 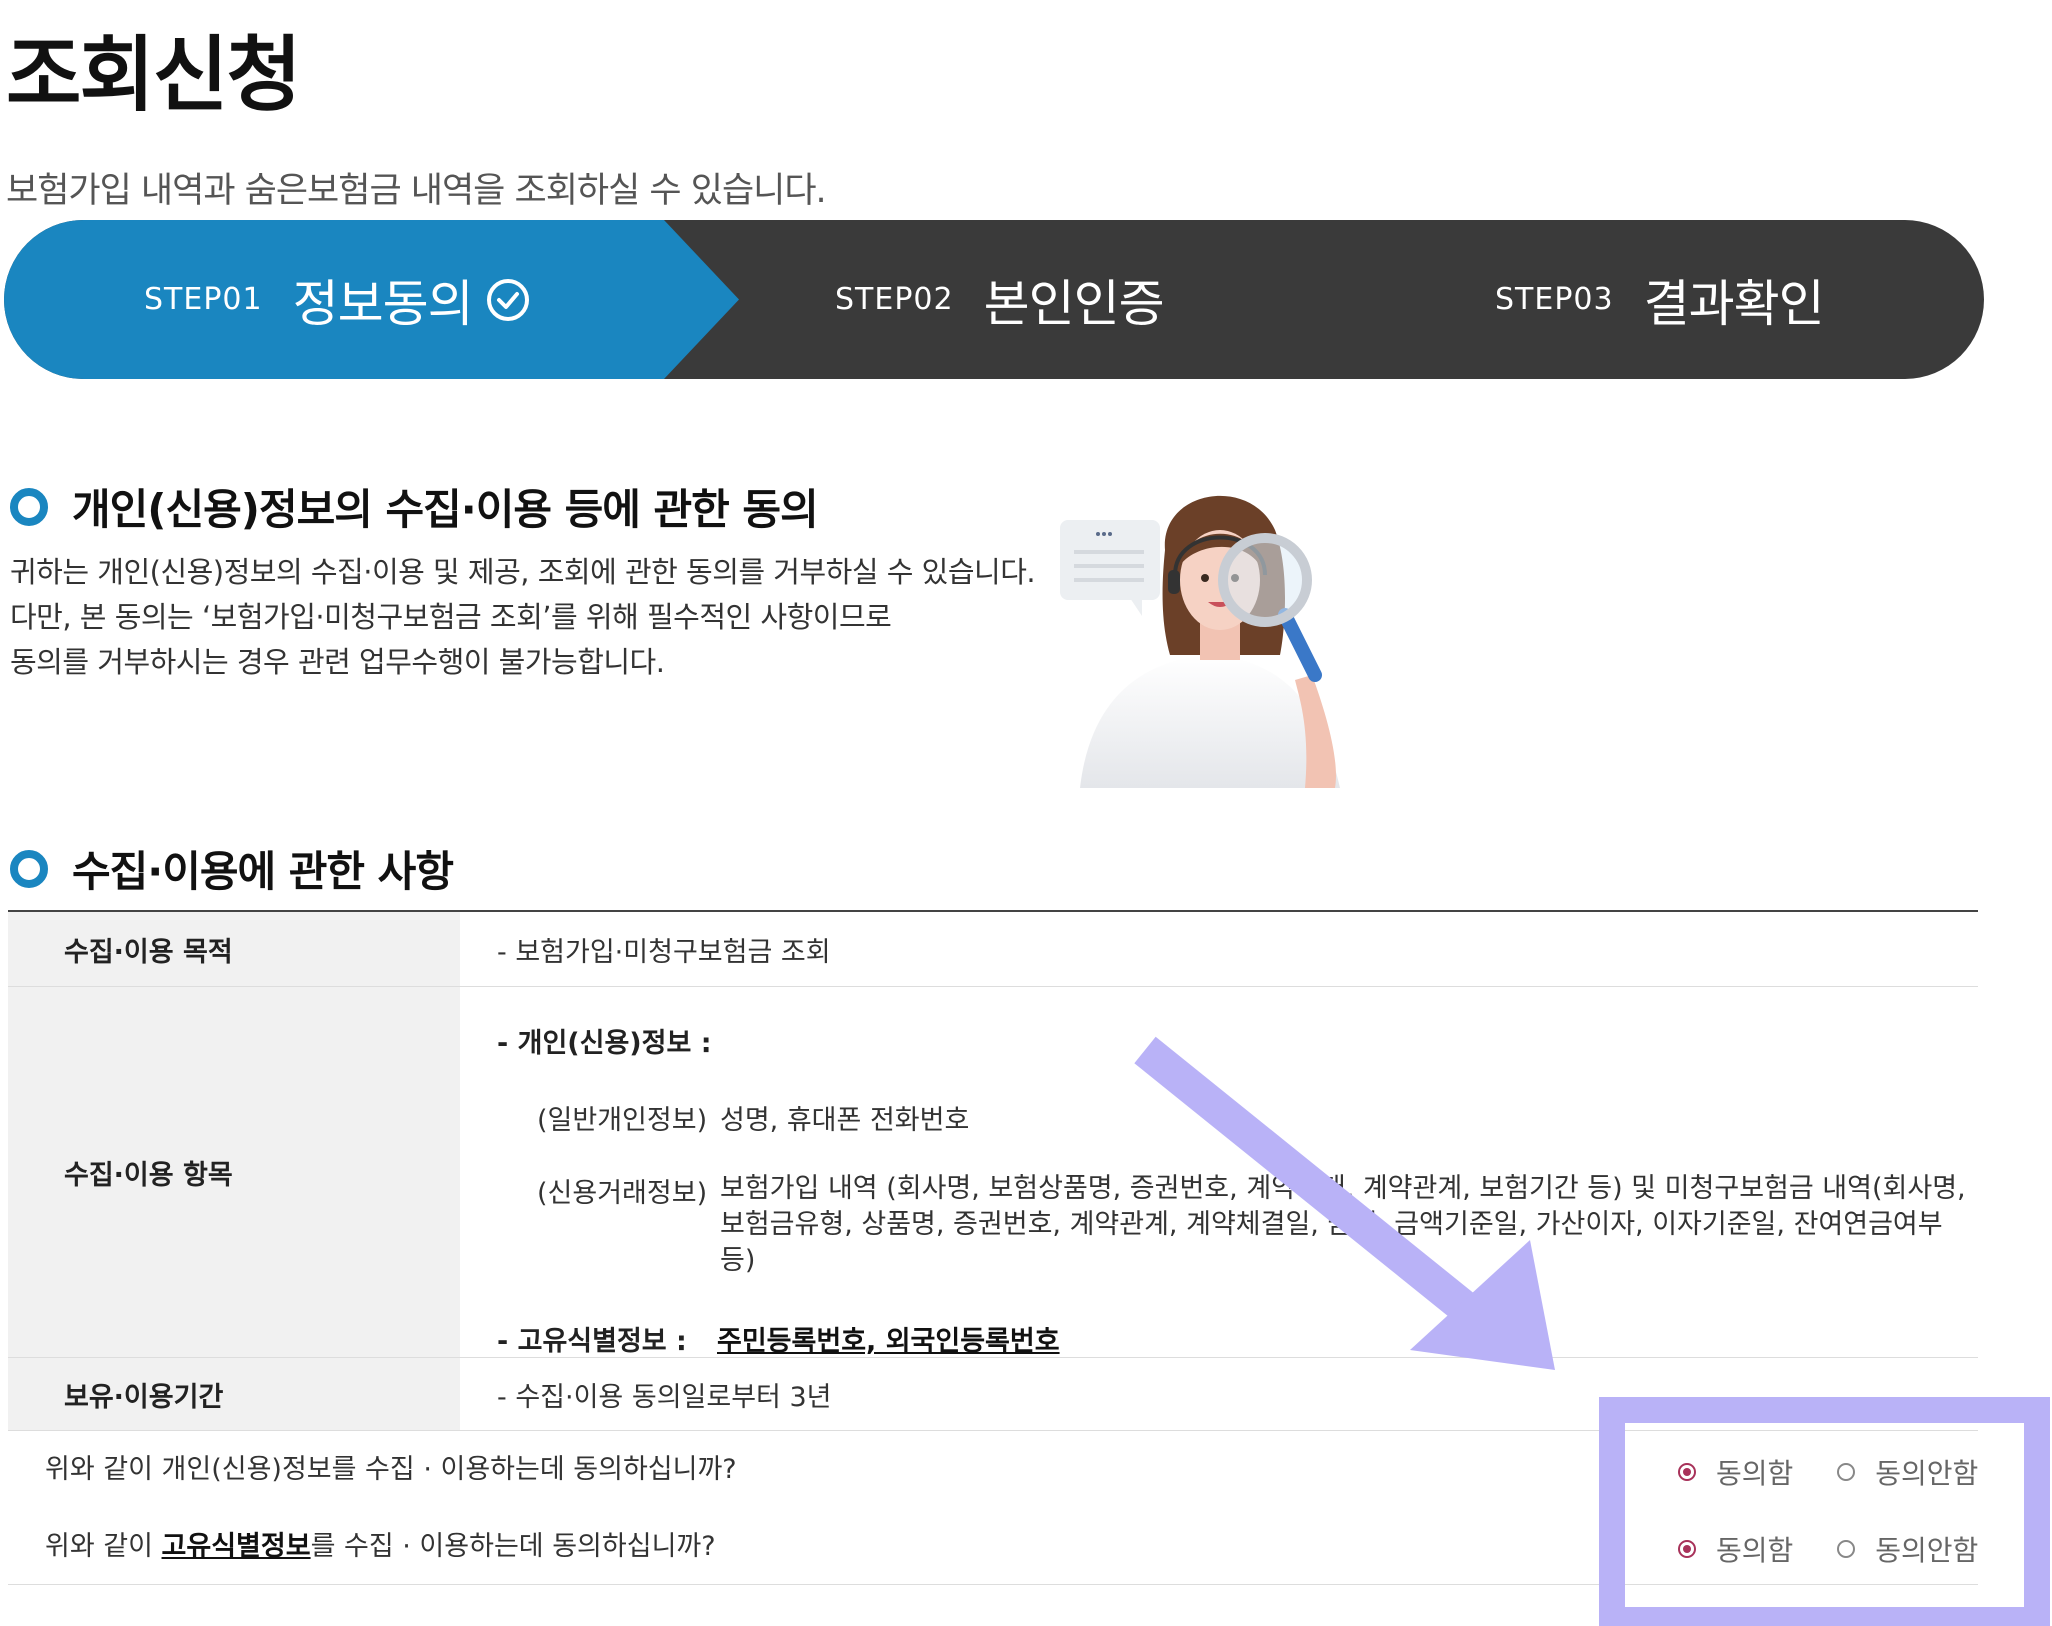 What do you see at coordinates (993, 1584) in the screenshot?
I see `divider` at bounding box center [993, 1584].